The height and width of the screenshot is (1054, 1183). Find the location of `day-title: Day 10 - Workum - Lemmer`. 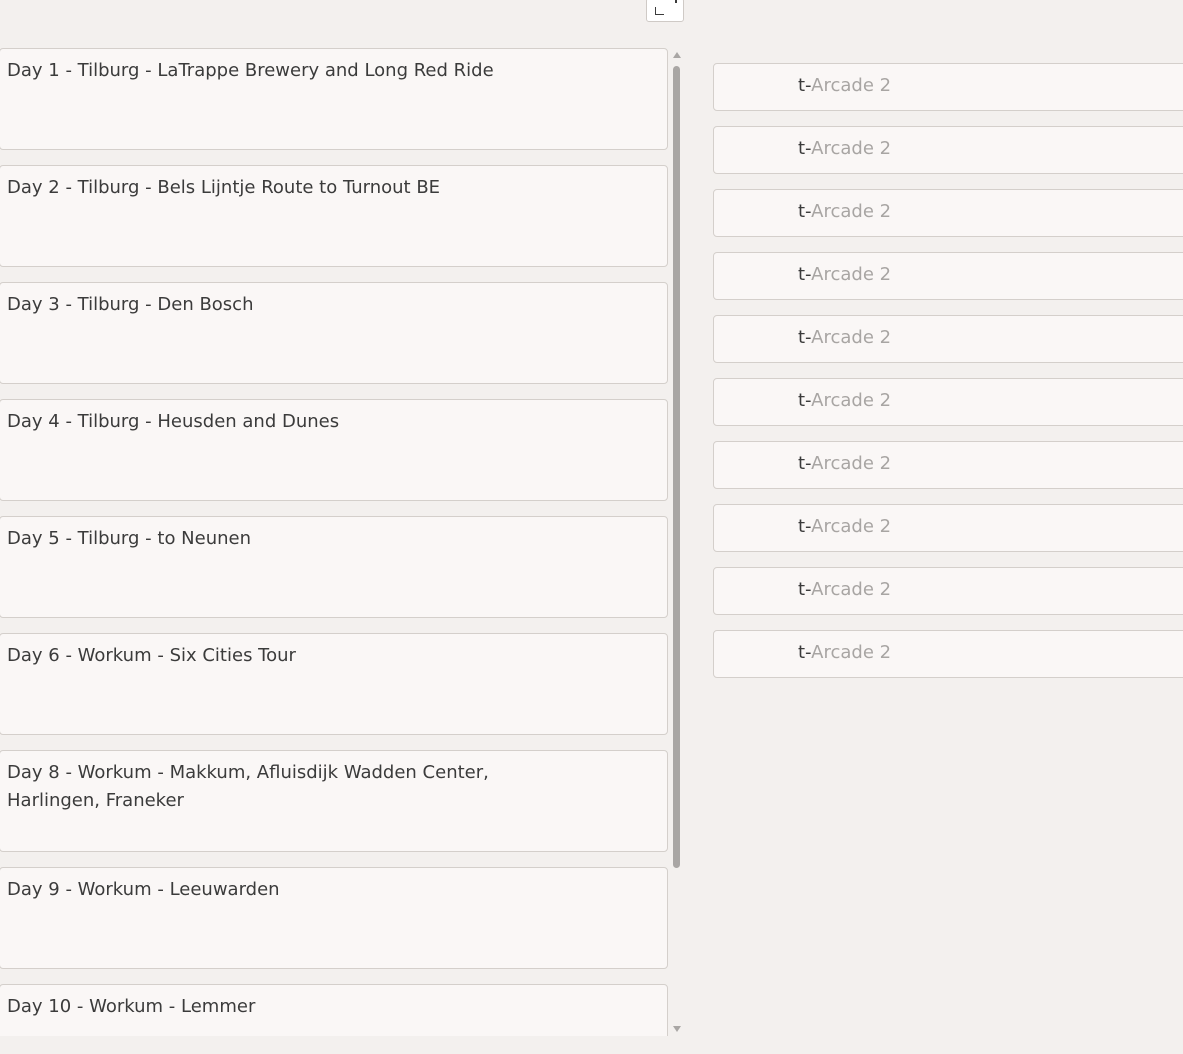

day-title: Day 10 - Workum - Lemmer is located at coordinates (131, 1006).